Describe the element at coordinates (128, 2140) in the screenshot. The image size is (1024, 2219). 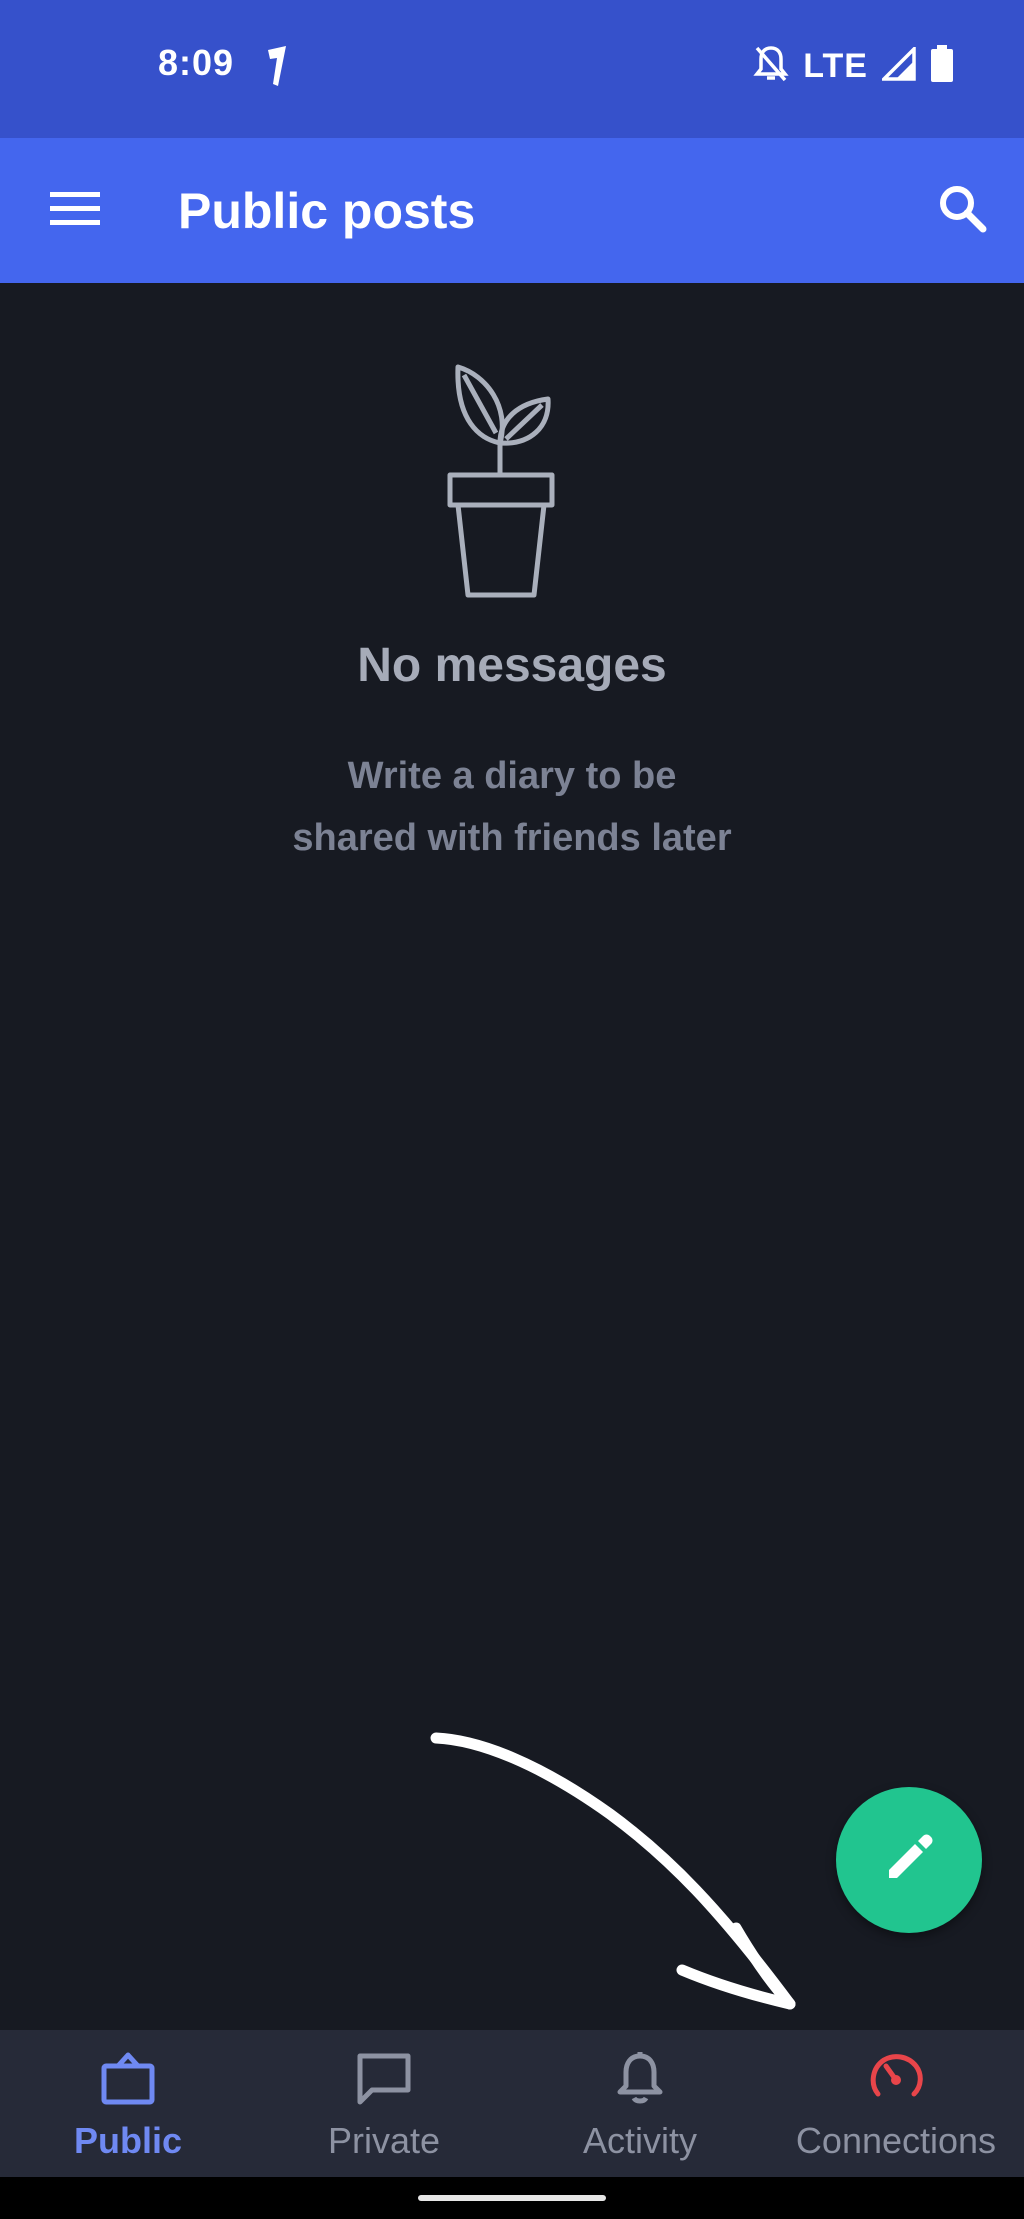
I see `nav-label-public: Public` at that location.